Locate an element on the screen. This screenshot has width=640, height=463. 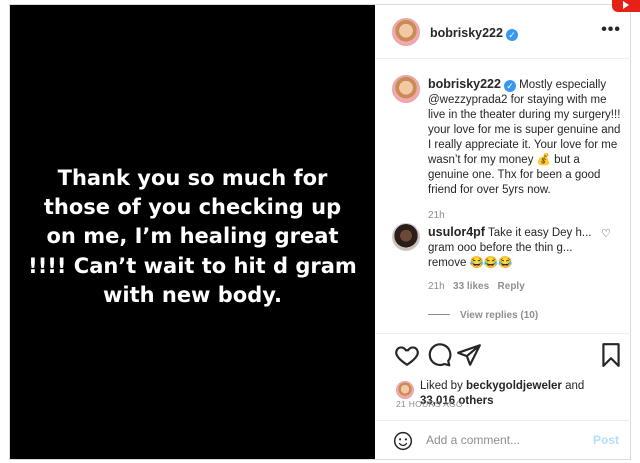
play-icon is located at coordinates (626, 6).